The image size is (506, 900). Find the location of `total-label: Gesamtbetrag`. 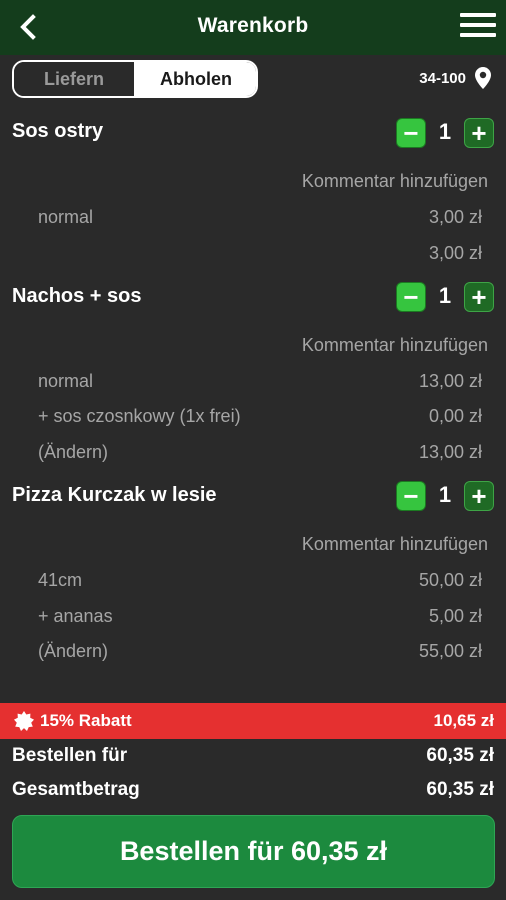

total-label: Gesamtbetrag is located at coordinates (76, 789).